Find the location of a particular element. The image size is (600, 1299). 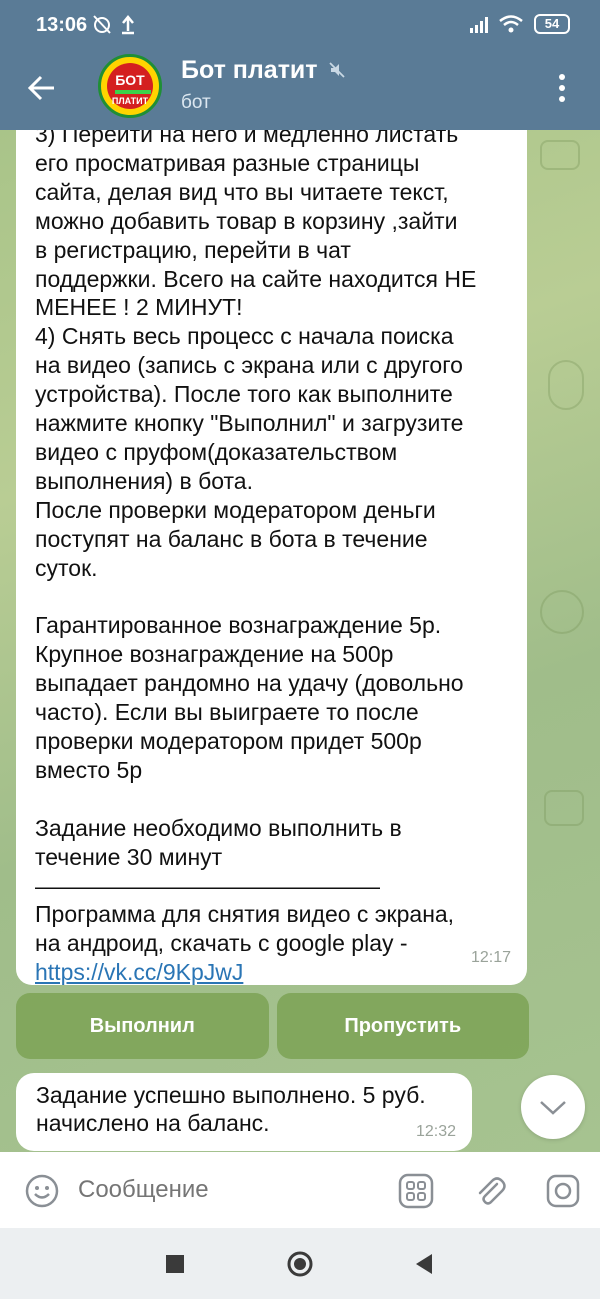

status-icons-right: 54 is located at coordinates (520, 24).